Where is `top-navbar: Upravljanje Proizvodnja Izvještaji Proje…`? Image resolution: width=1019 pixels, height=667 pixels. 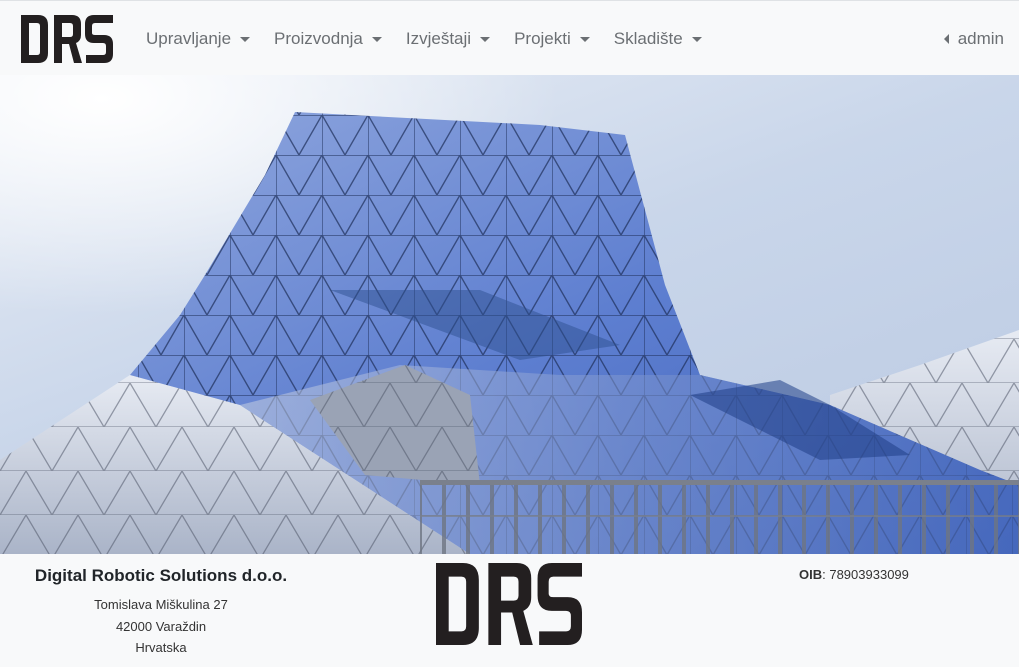 top-navbar: Upravljanje Proizvodnja Izvještaji Proje… is located at coordinates (509, 37).